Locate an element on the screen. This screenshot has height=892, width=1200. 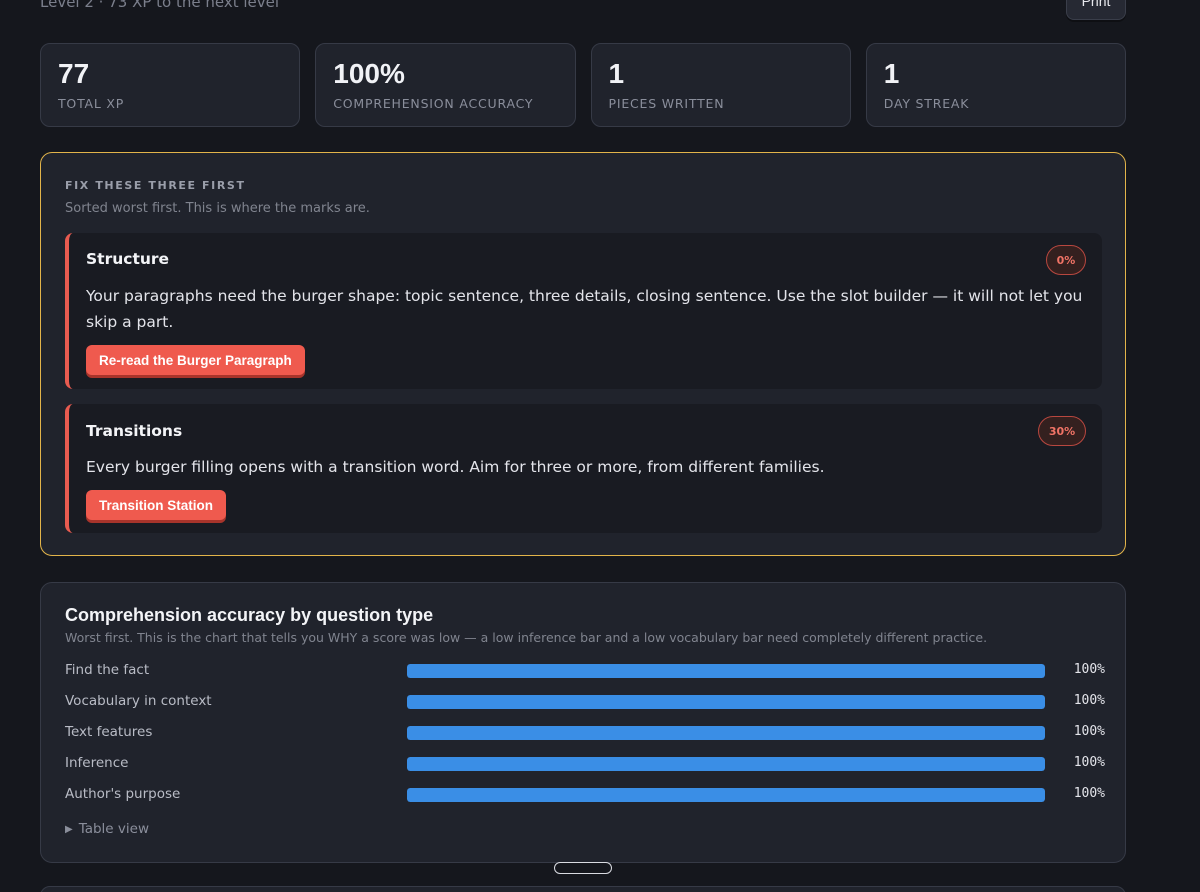
table-view-toggle: ▶ Table view is located at coordinates (107, 829).